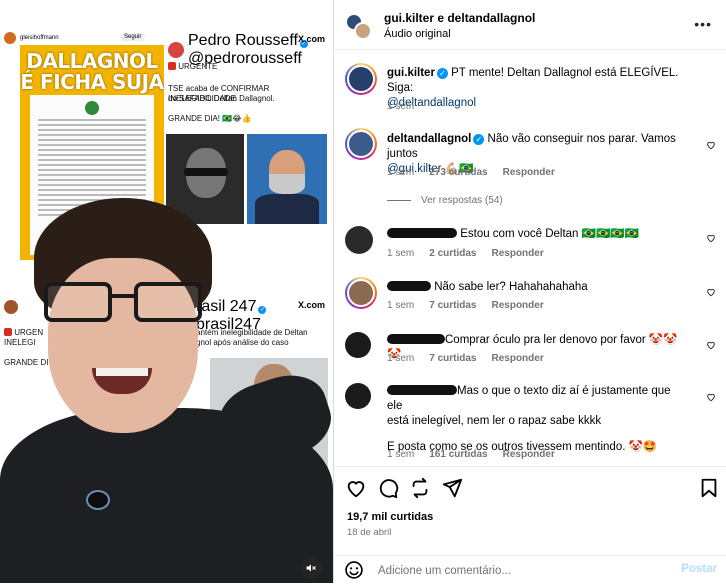 The width and height of the screenshot is (726, 584). What do you see at coordinates (390, 517) in the screenshot?
I see `post-likes-count: 19,7 mil curtidas` at bounding box center [390, 517].